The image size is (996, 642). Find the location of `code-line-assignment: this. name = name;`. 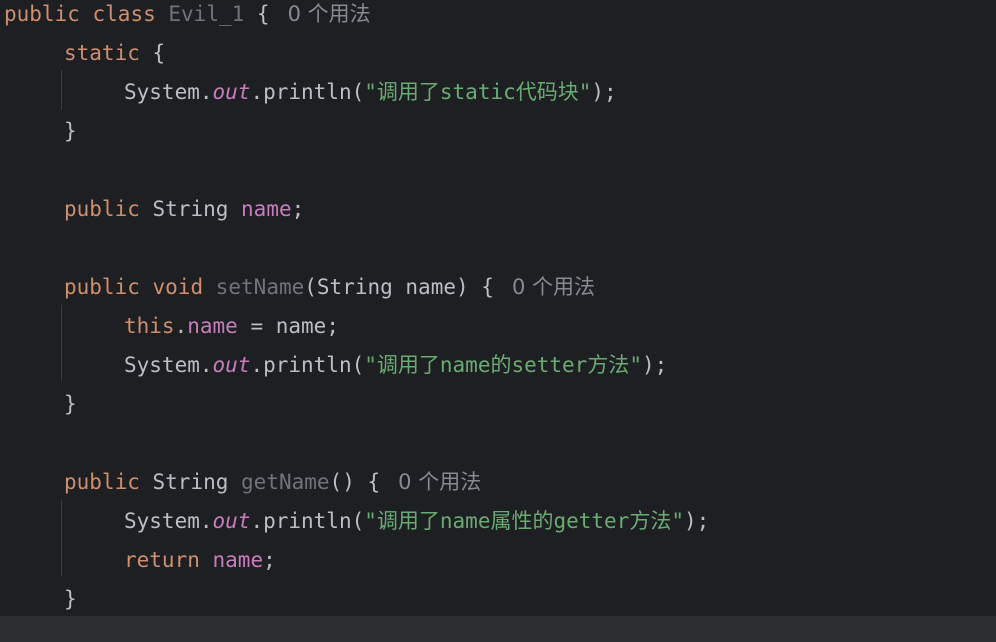

code-line-assignment: this. name = name; is located at coordinates (231, 331).